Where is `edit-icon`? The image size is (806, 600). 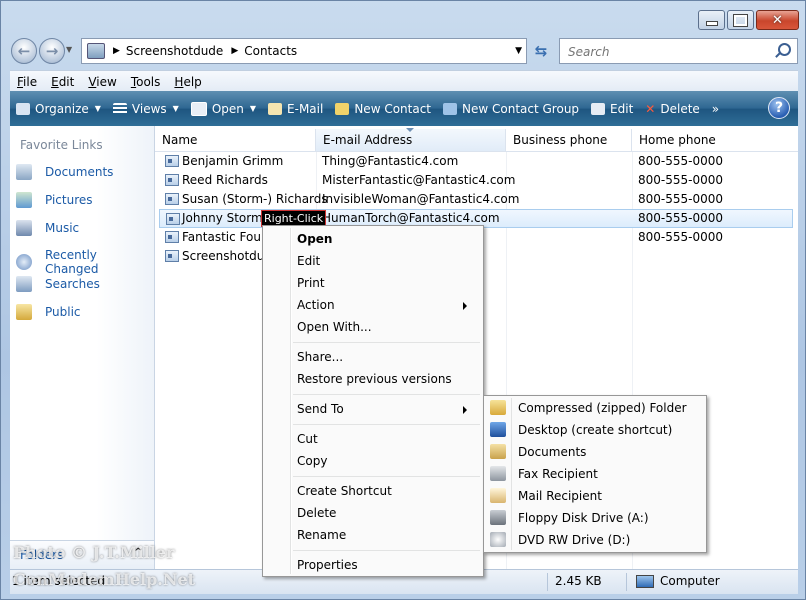
edit-icon is located at coordinates (598, 108).